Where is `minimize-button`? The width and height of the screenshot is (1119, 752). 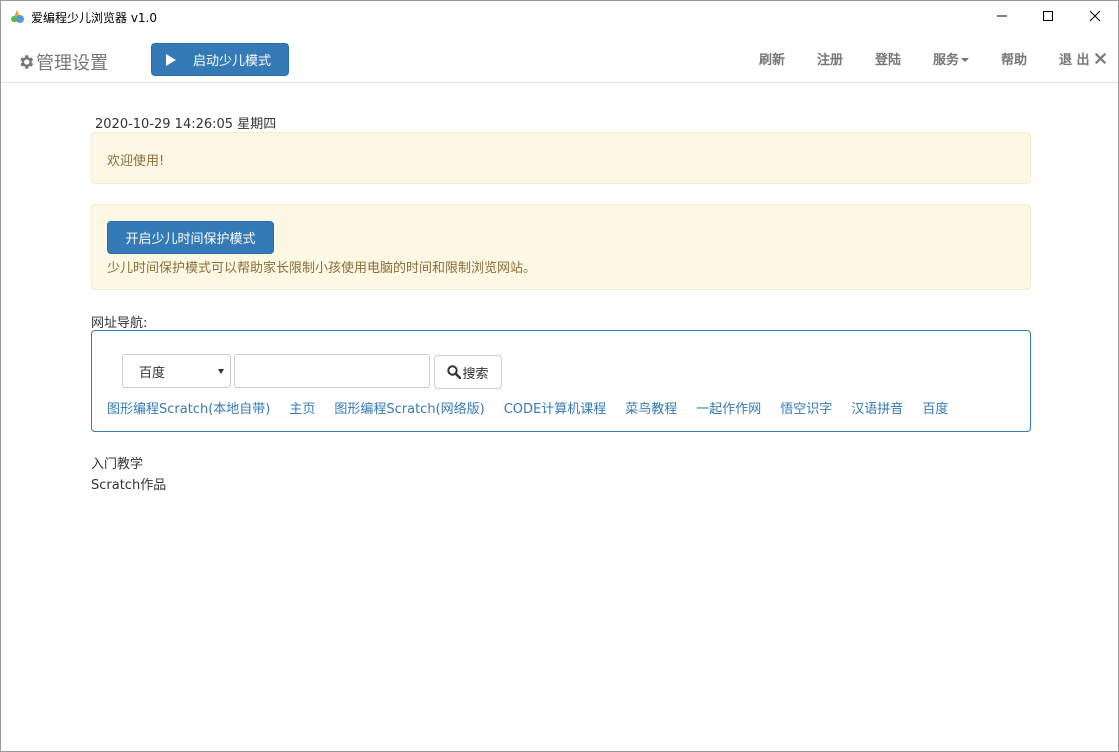
minimize-button is located at coordinates (1002, 16).